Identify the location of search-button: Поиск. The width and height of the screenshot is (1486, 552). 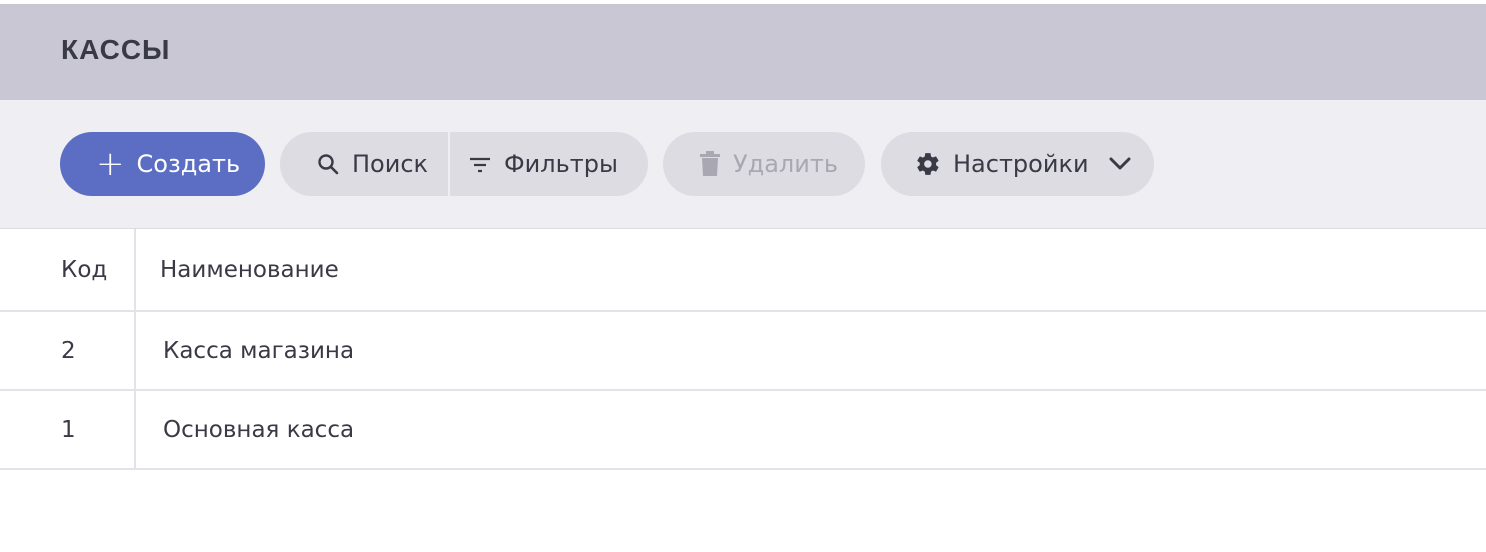
(364, 164).